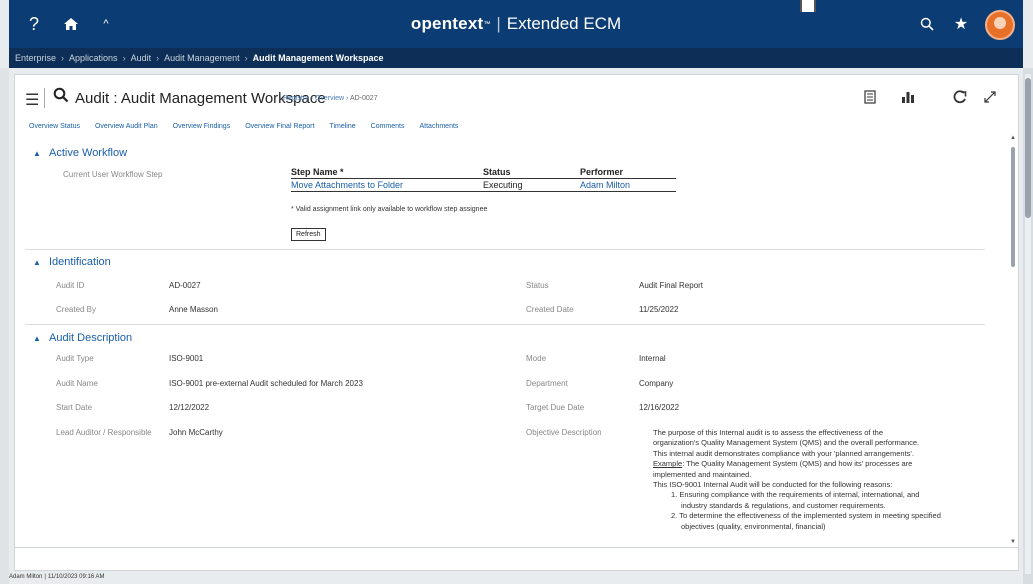  Describe the element at coordinates (656, 383) in the screenshot. I see `department-value: Company` at that location.